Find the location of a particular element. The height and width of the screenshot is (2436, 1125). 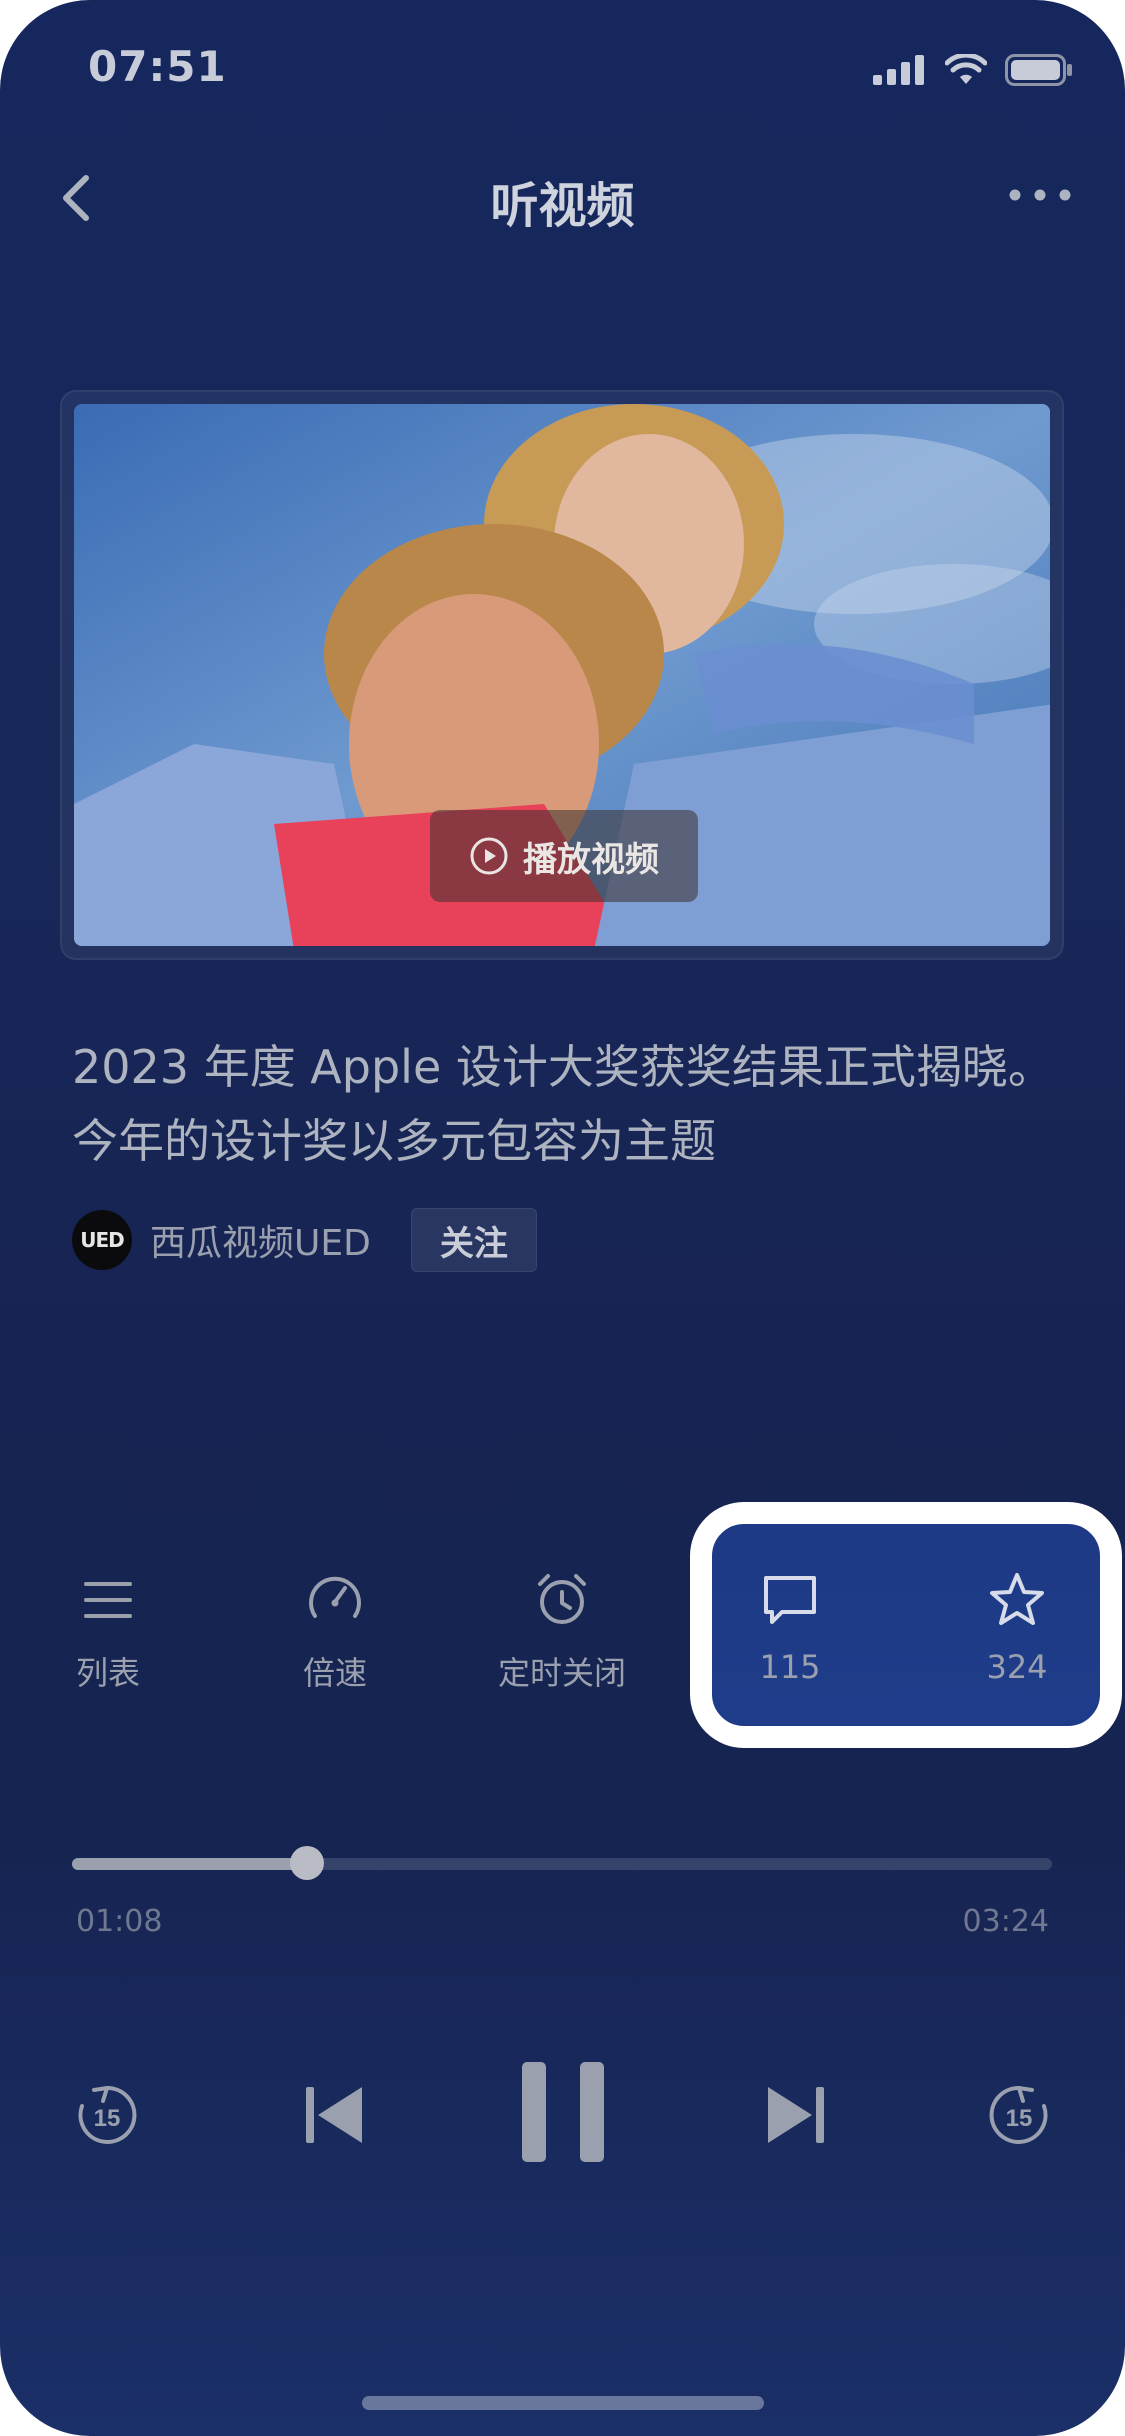

current-time: 01:08 is located at coordinates (119, 1921).